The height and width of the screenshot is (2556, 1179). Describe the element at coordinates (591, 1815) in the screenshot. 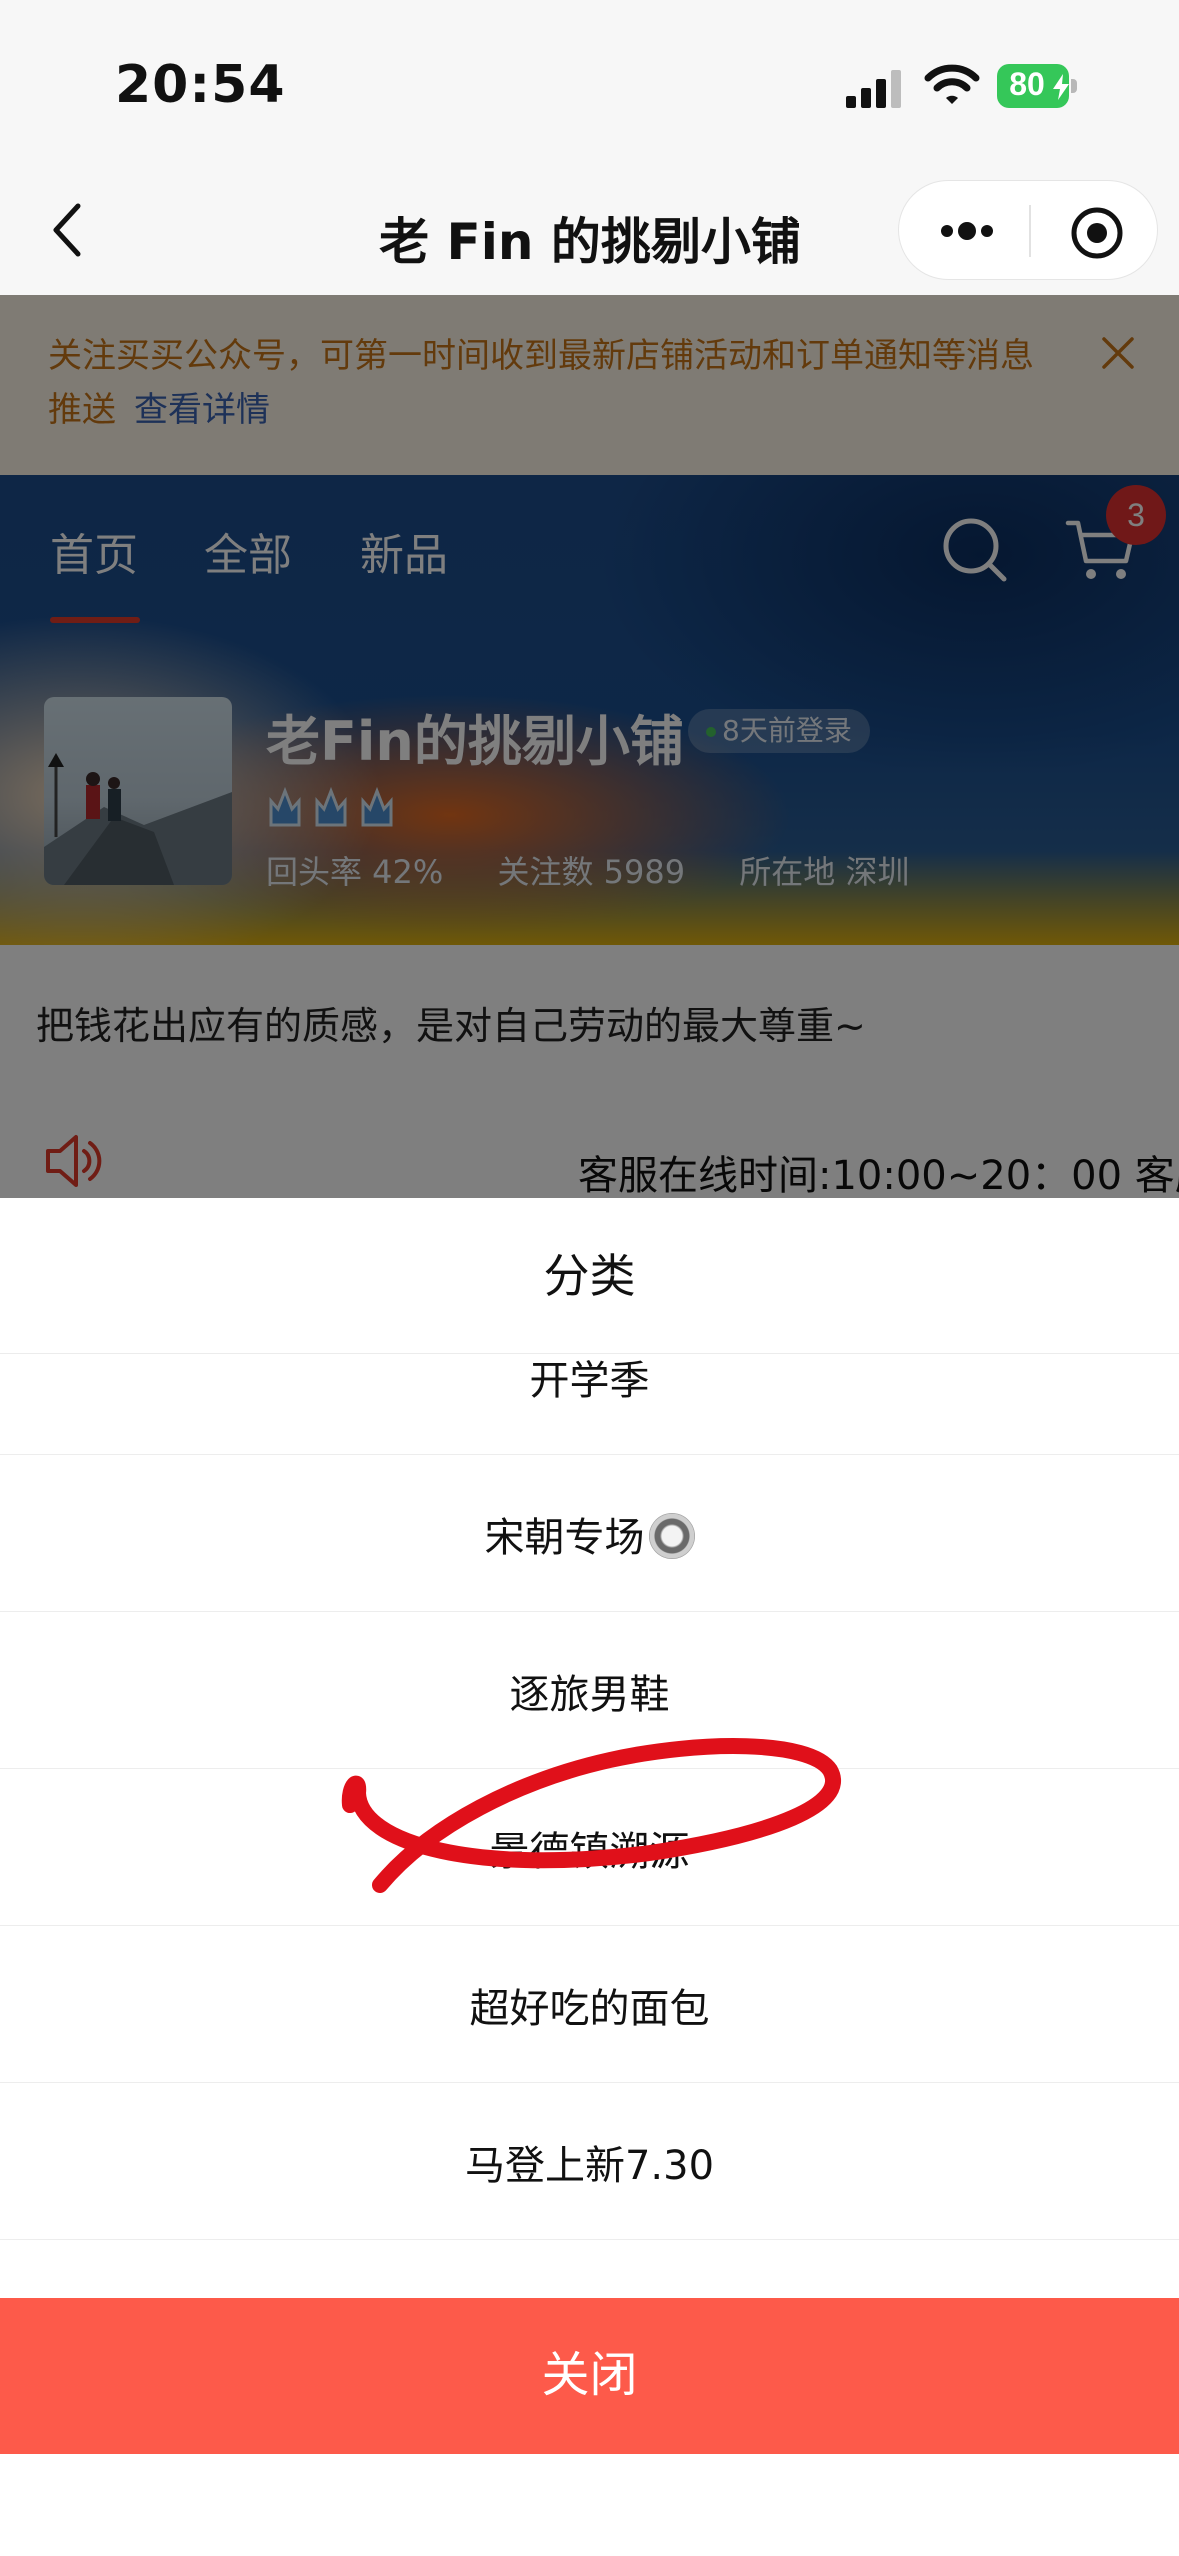

I see `annotation-circle` at that location.